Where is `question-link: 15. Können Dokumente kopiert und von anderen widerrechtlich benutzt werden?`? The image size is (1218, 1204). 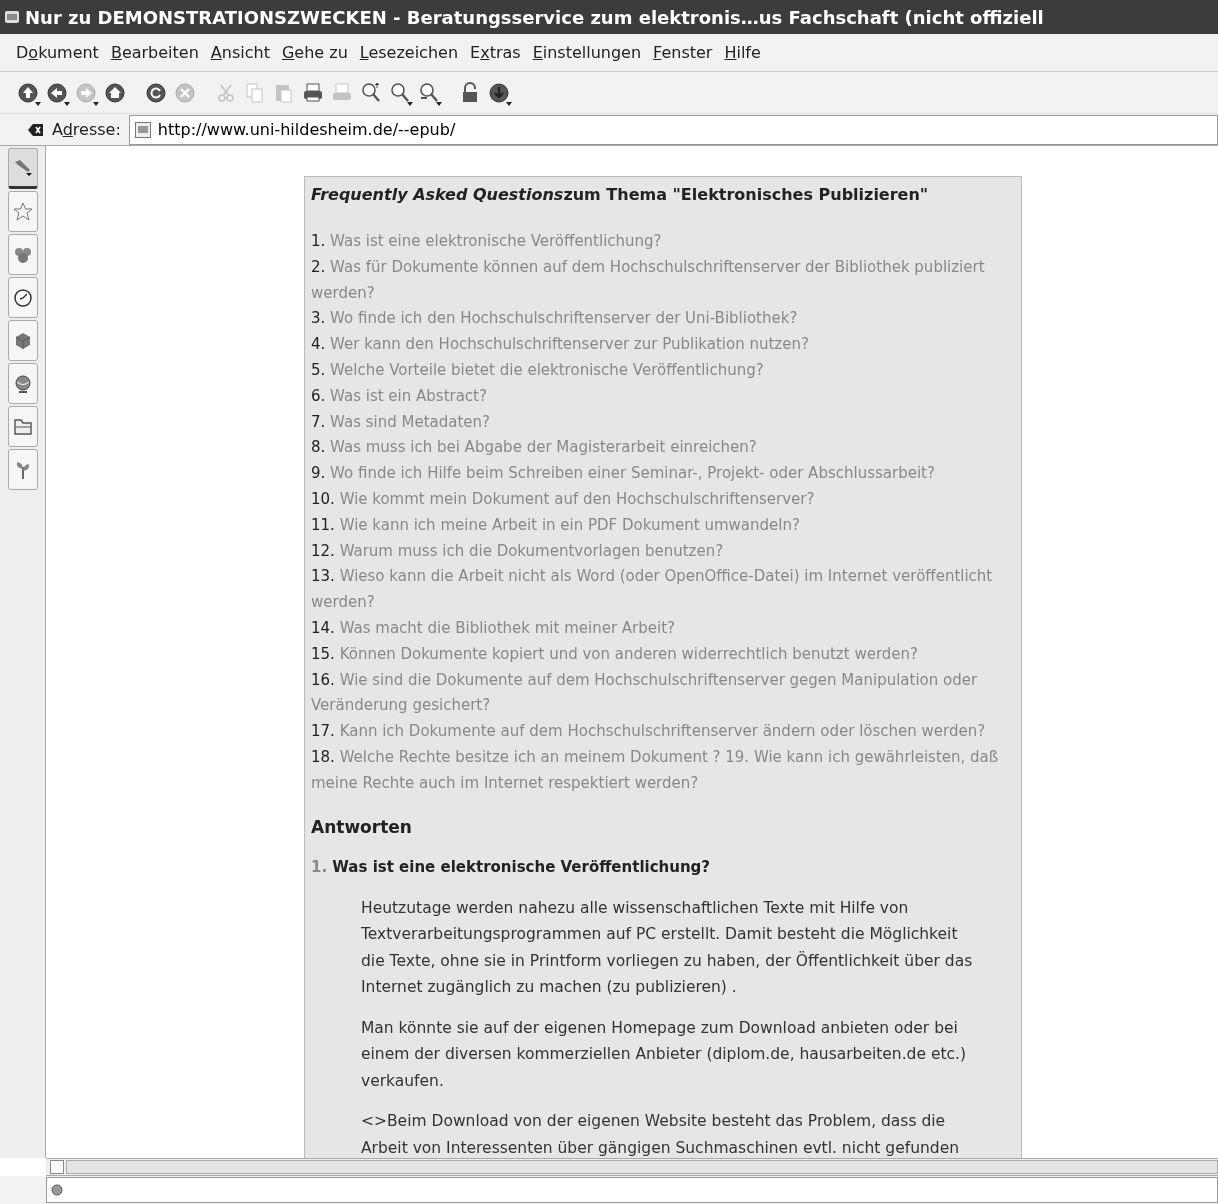 question-link: 15. Können Dokumente kopiert und von anderen widerrechtlich benutzt werden? is located at coordinates (663, 654).